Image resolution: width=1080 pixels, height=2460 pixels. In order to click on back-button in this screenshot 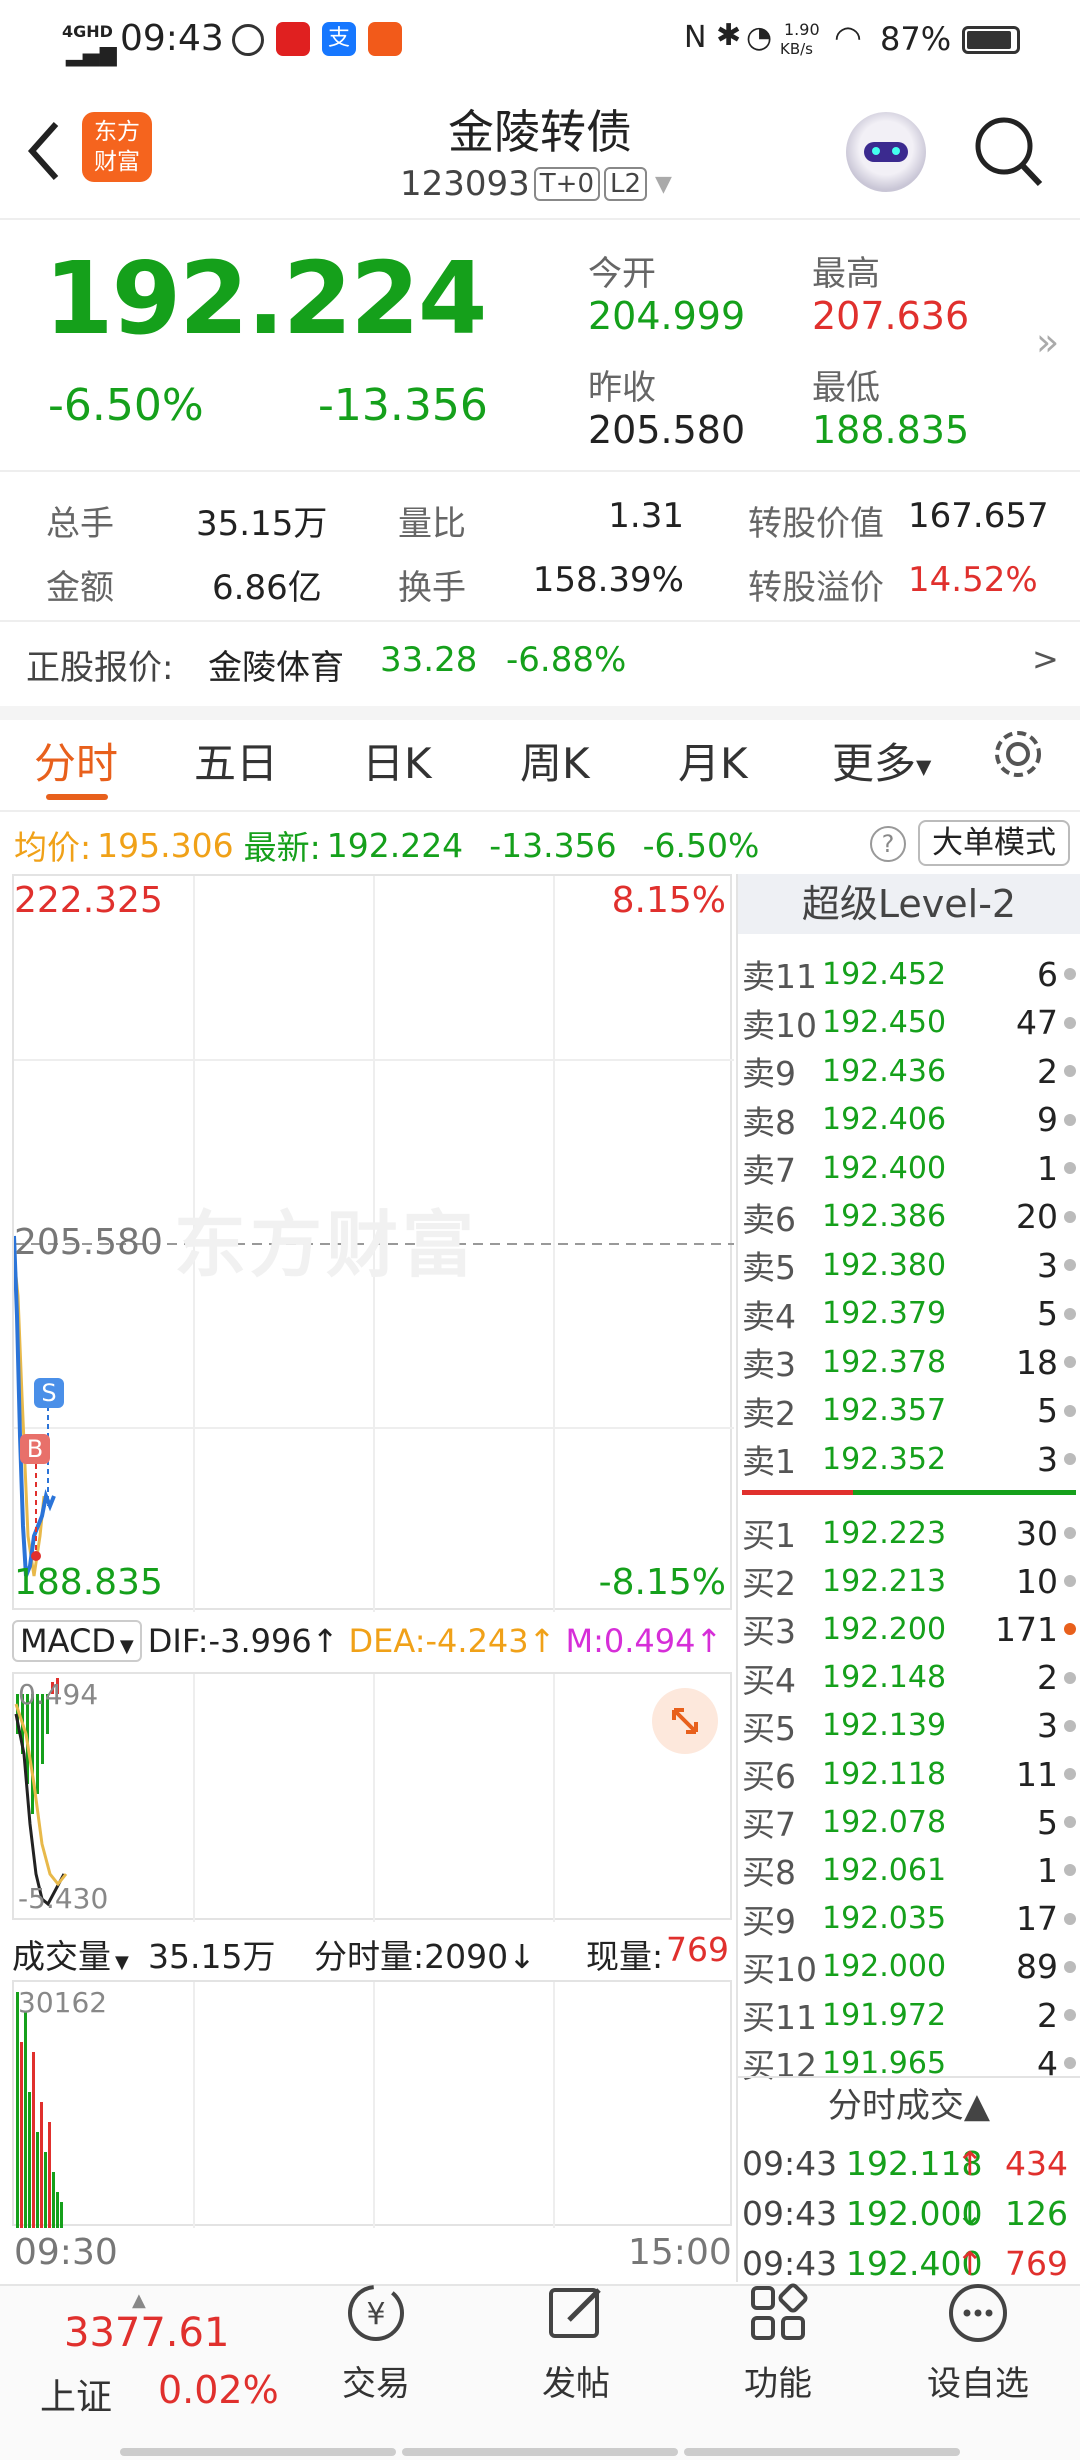, I will do `click(45, 151)`.